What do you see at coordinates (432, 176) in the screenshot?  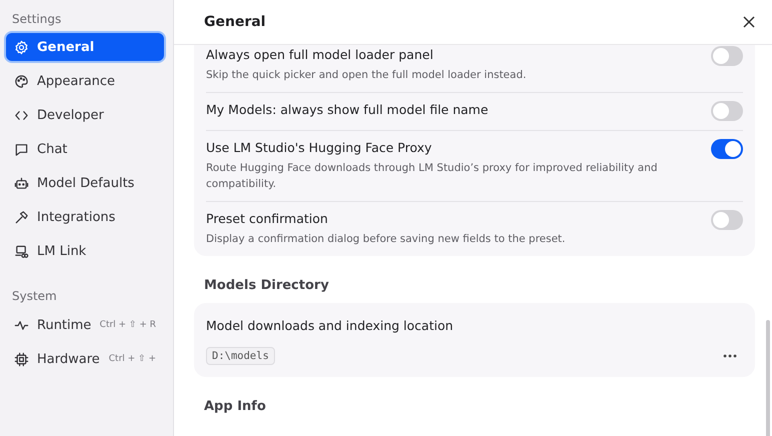 I see `setting-description: Route Hugging Face downloads through LM Studio’s proxy for improved reliability and compatibility.` at bounding box center [432, 176].